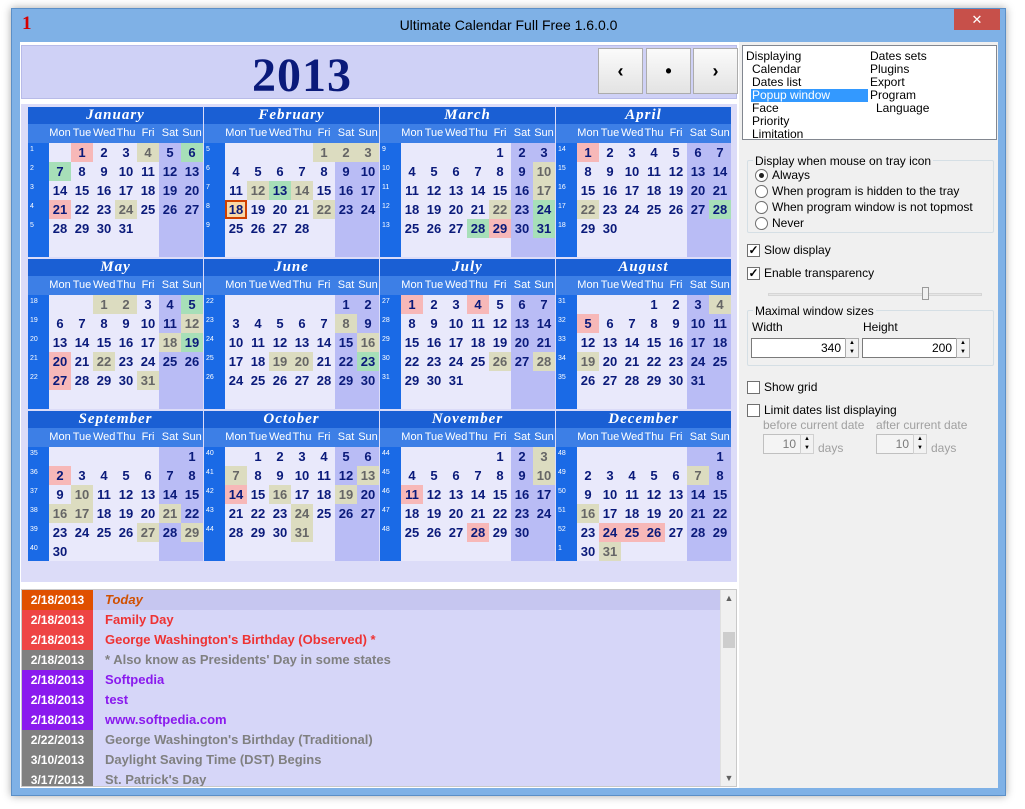  Describe the element at coordinates (258, 456) in the screenshot. I see `day-cell: 1` at that location.